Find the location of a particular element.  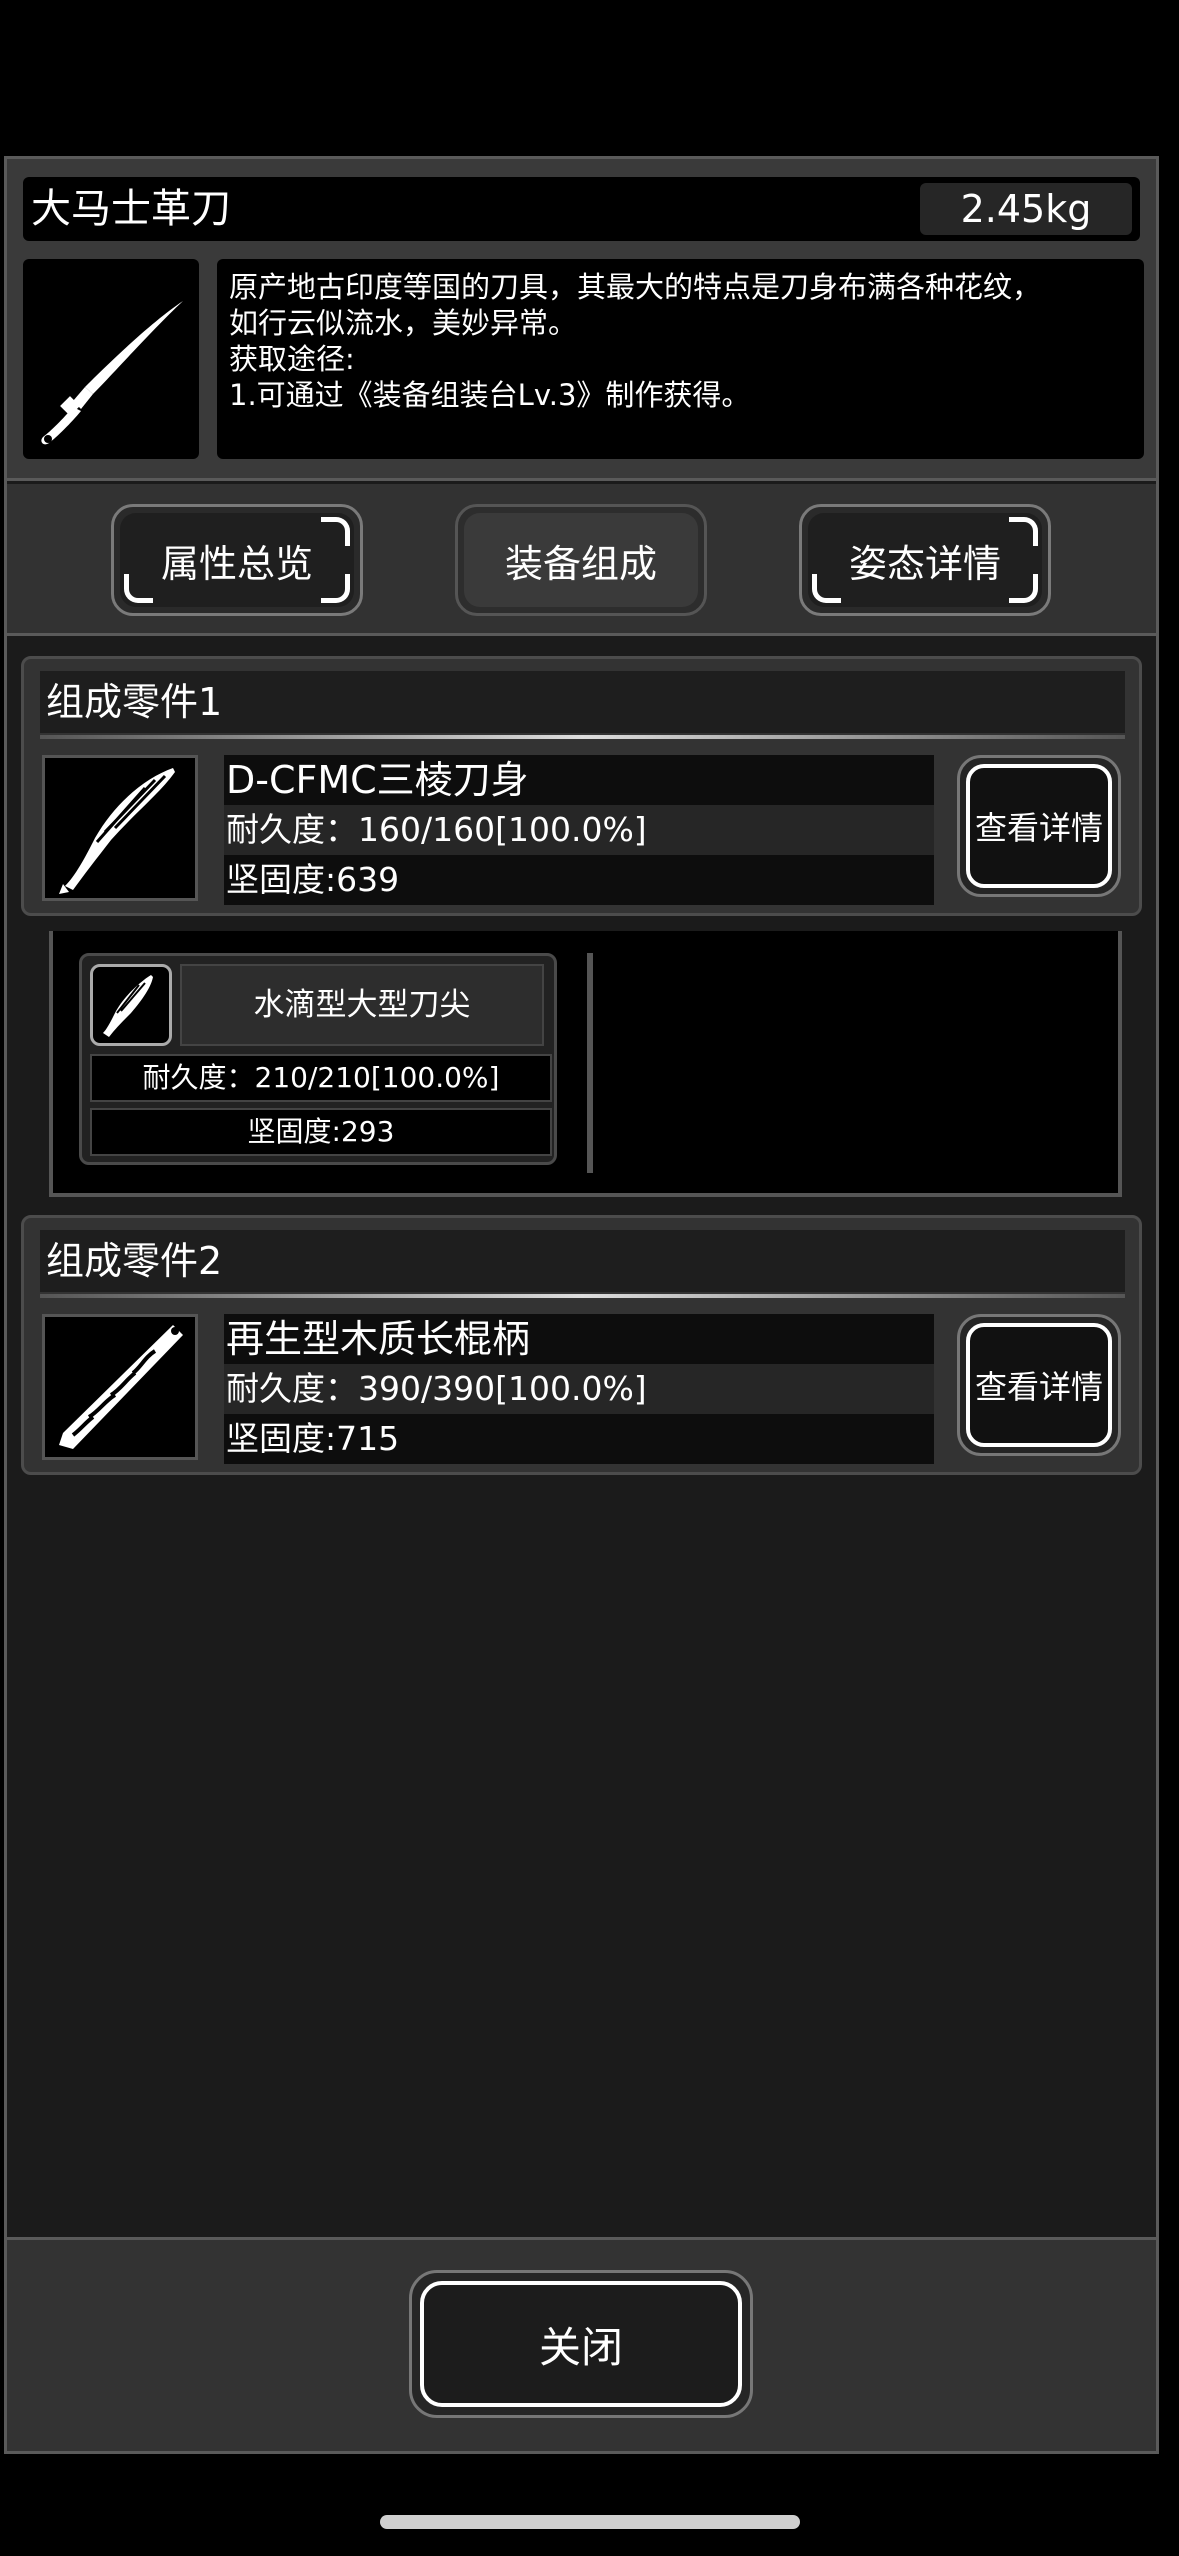

subpart-card: 水滴型大型刀尖 耐久度：210/210[100.0%] 坚固度:293 is located at coordinates (318, 1059).